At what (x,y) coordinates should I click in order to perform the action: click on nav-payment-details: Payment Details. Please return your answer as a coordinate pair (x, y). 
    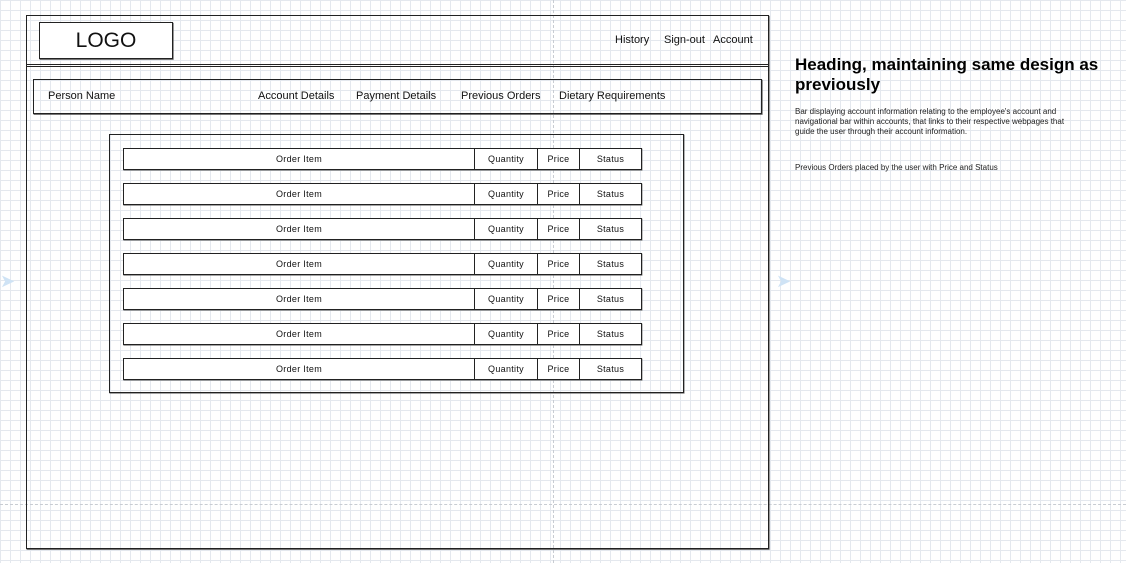
    Looking at the image, I should click on (396, 96).